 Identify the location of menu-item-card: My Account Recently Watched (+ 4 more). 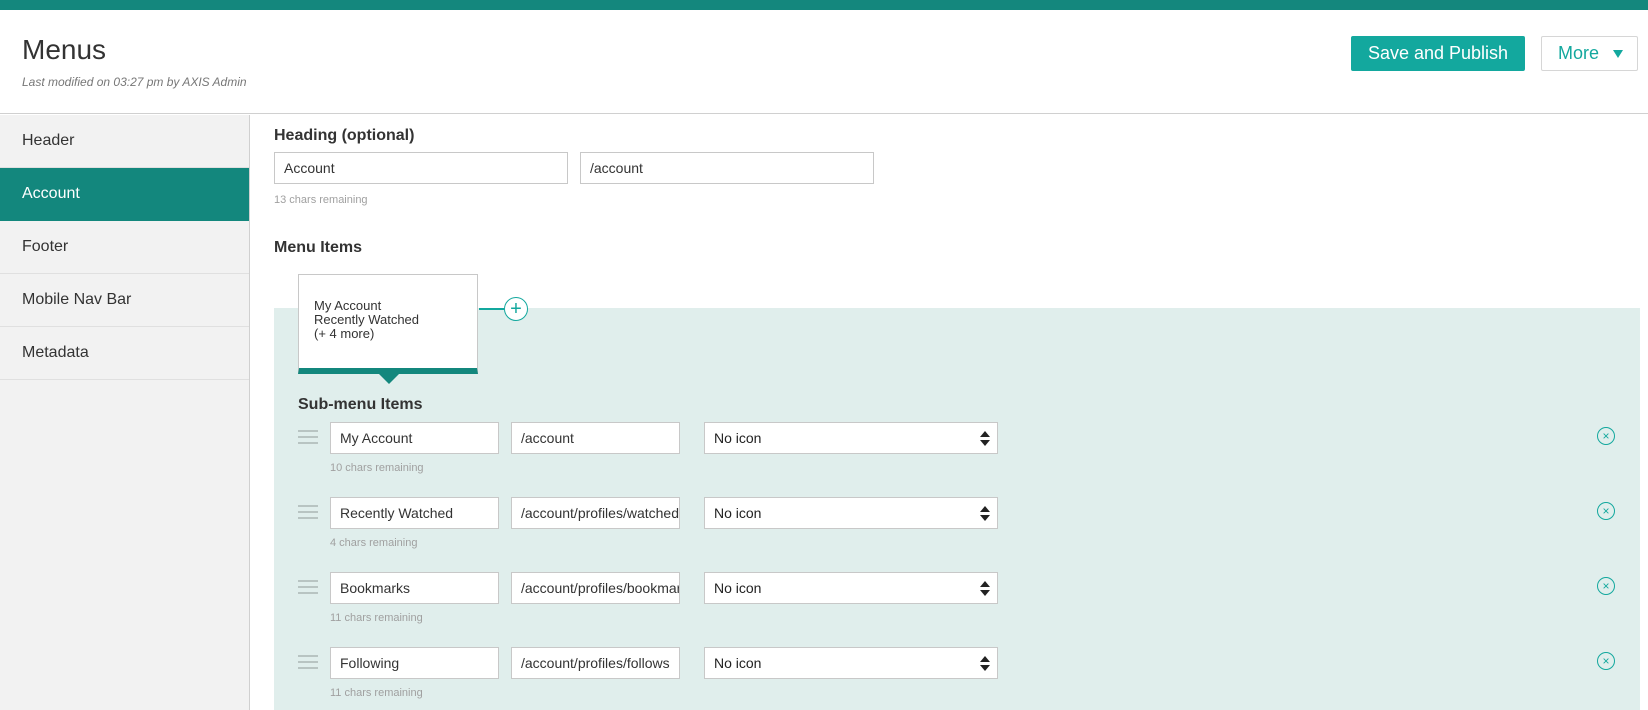
(388, 329).